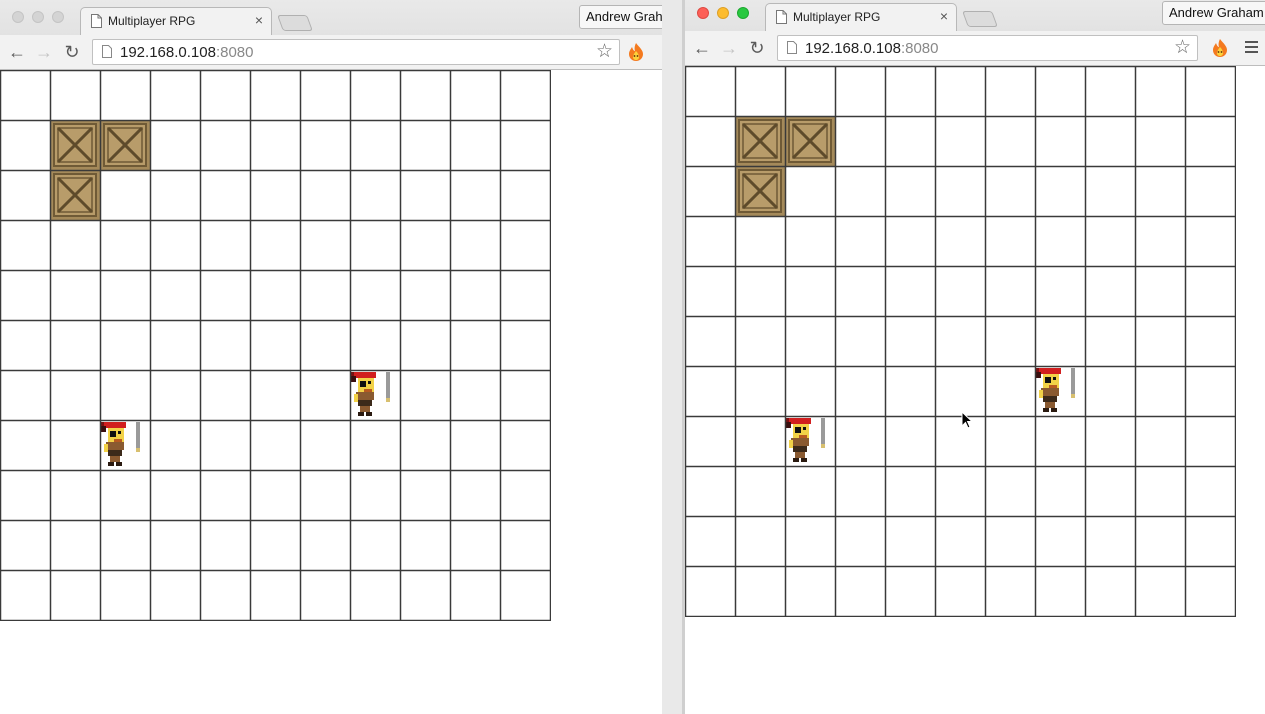 The image size is (1265, 714). Describe the element at coordinates (673, 357) in the screenshot. I see `window-divider` at that location.